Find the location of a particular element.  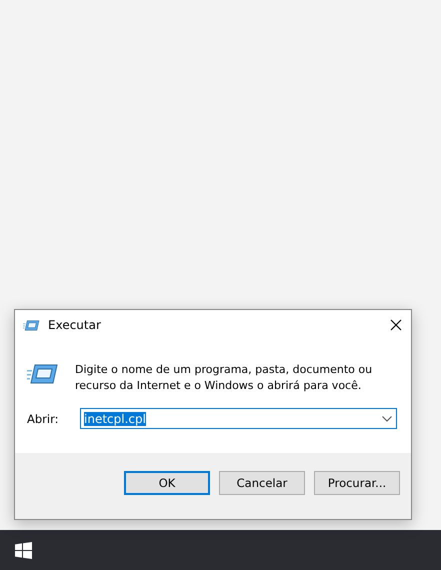

dialog-button: OK is located at coordinates (167, 483).